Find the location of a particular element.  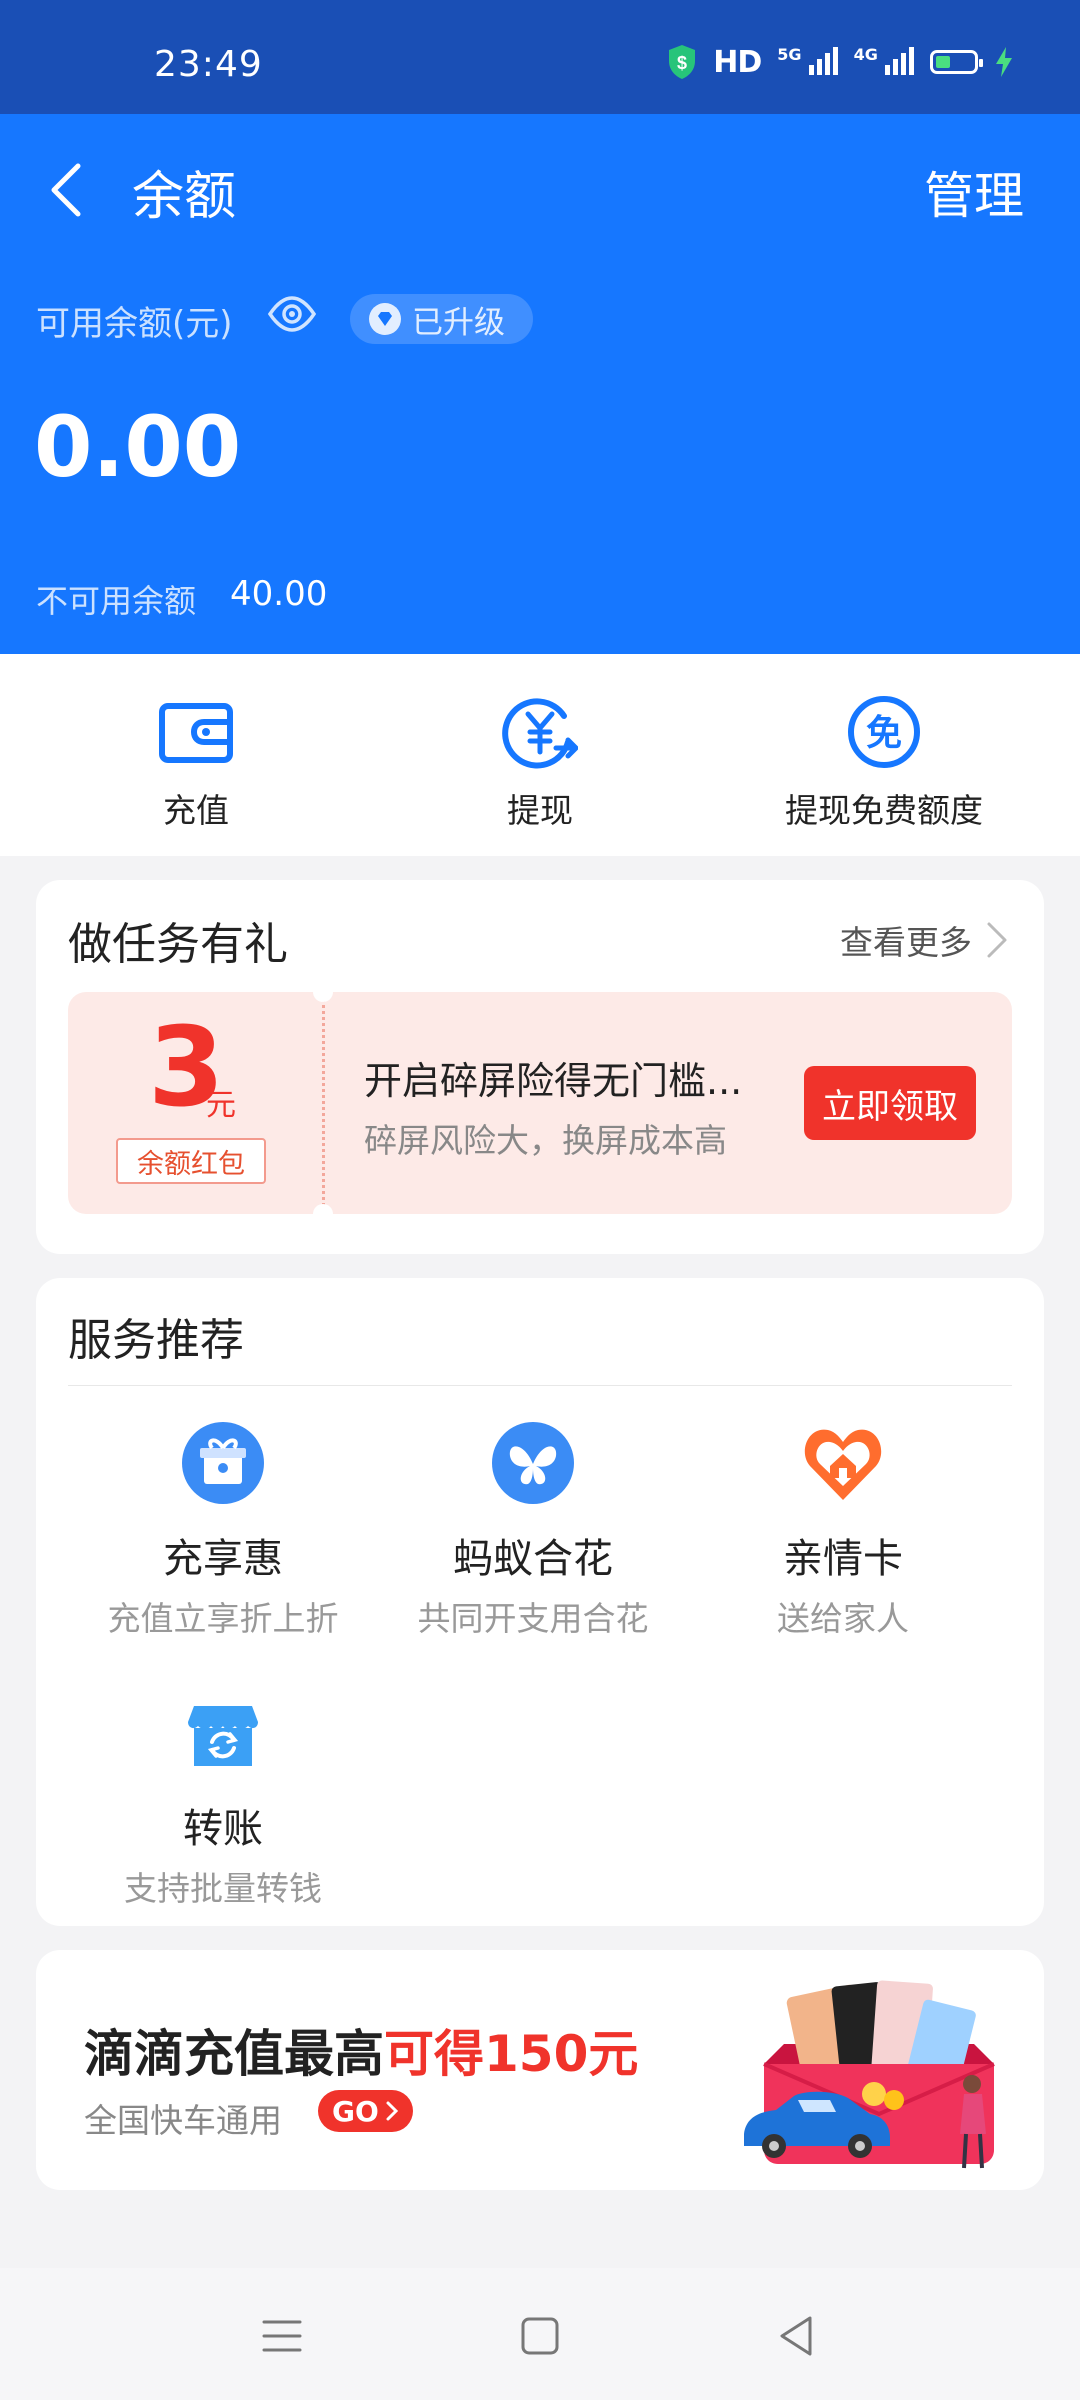

promo-banner: 3 元 余额红包 开启碎屏险得无门槛... 碎屏风险大，换屏成本高 立即领取 is located at coordinates (540, 1103).